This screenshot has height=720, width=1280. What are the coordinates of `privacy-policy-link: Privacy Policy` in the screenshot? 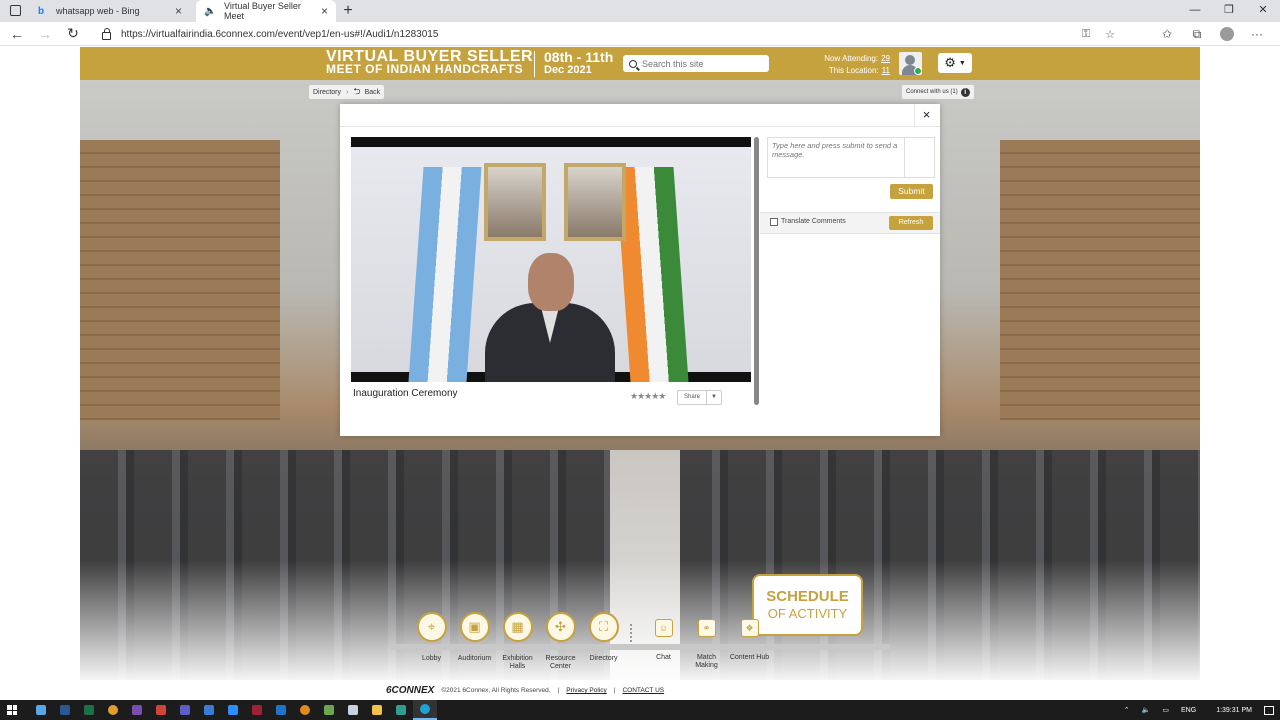 It's located at (586, 690).